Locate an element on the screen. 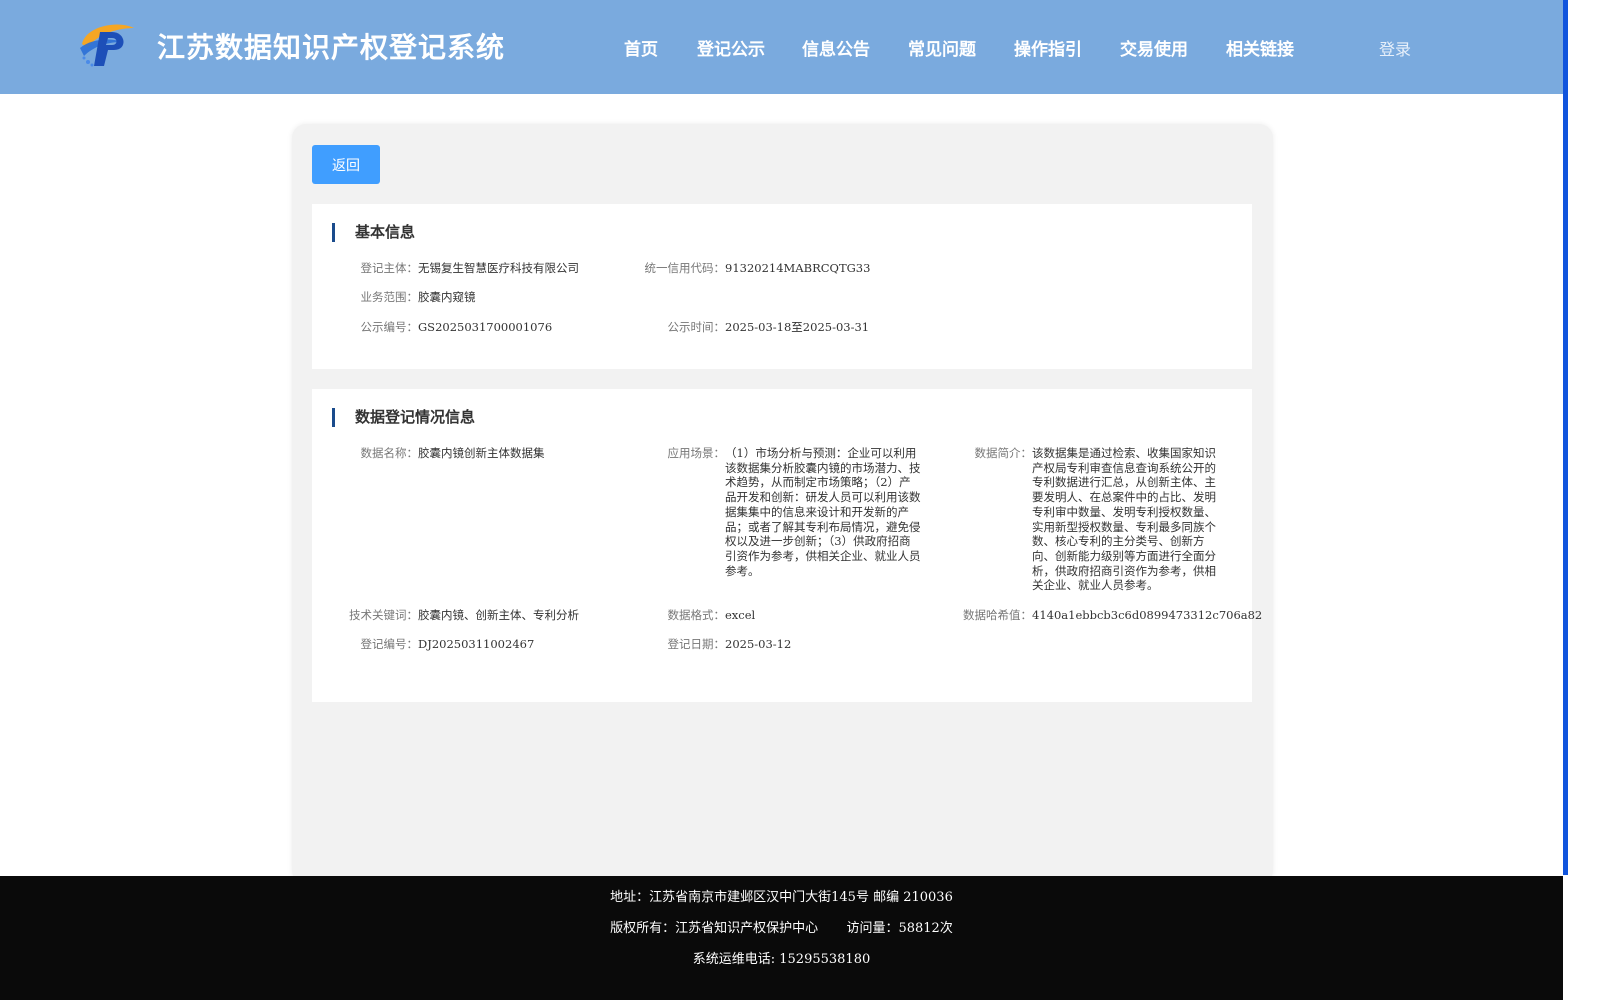 The image size is (1600, 1000). nav-info-announcement: 信息公告 is located at coordinates (836, 47).